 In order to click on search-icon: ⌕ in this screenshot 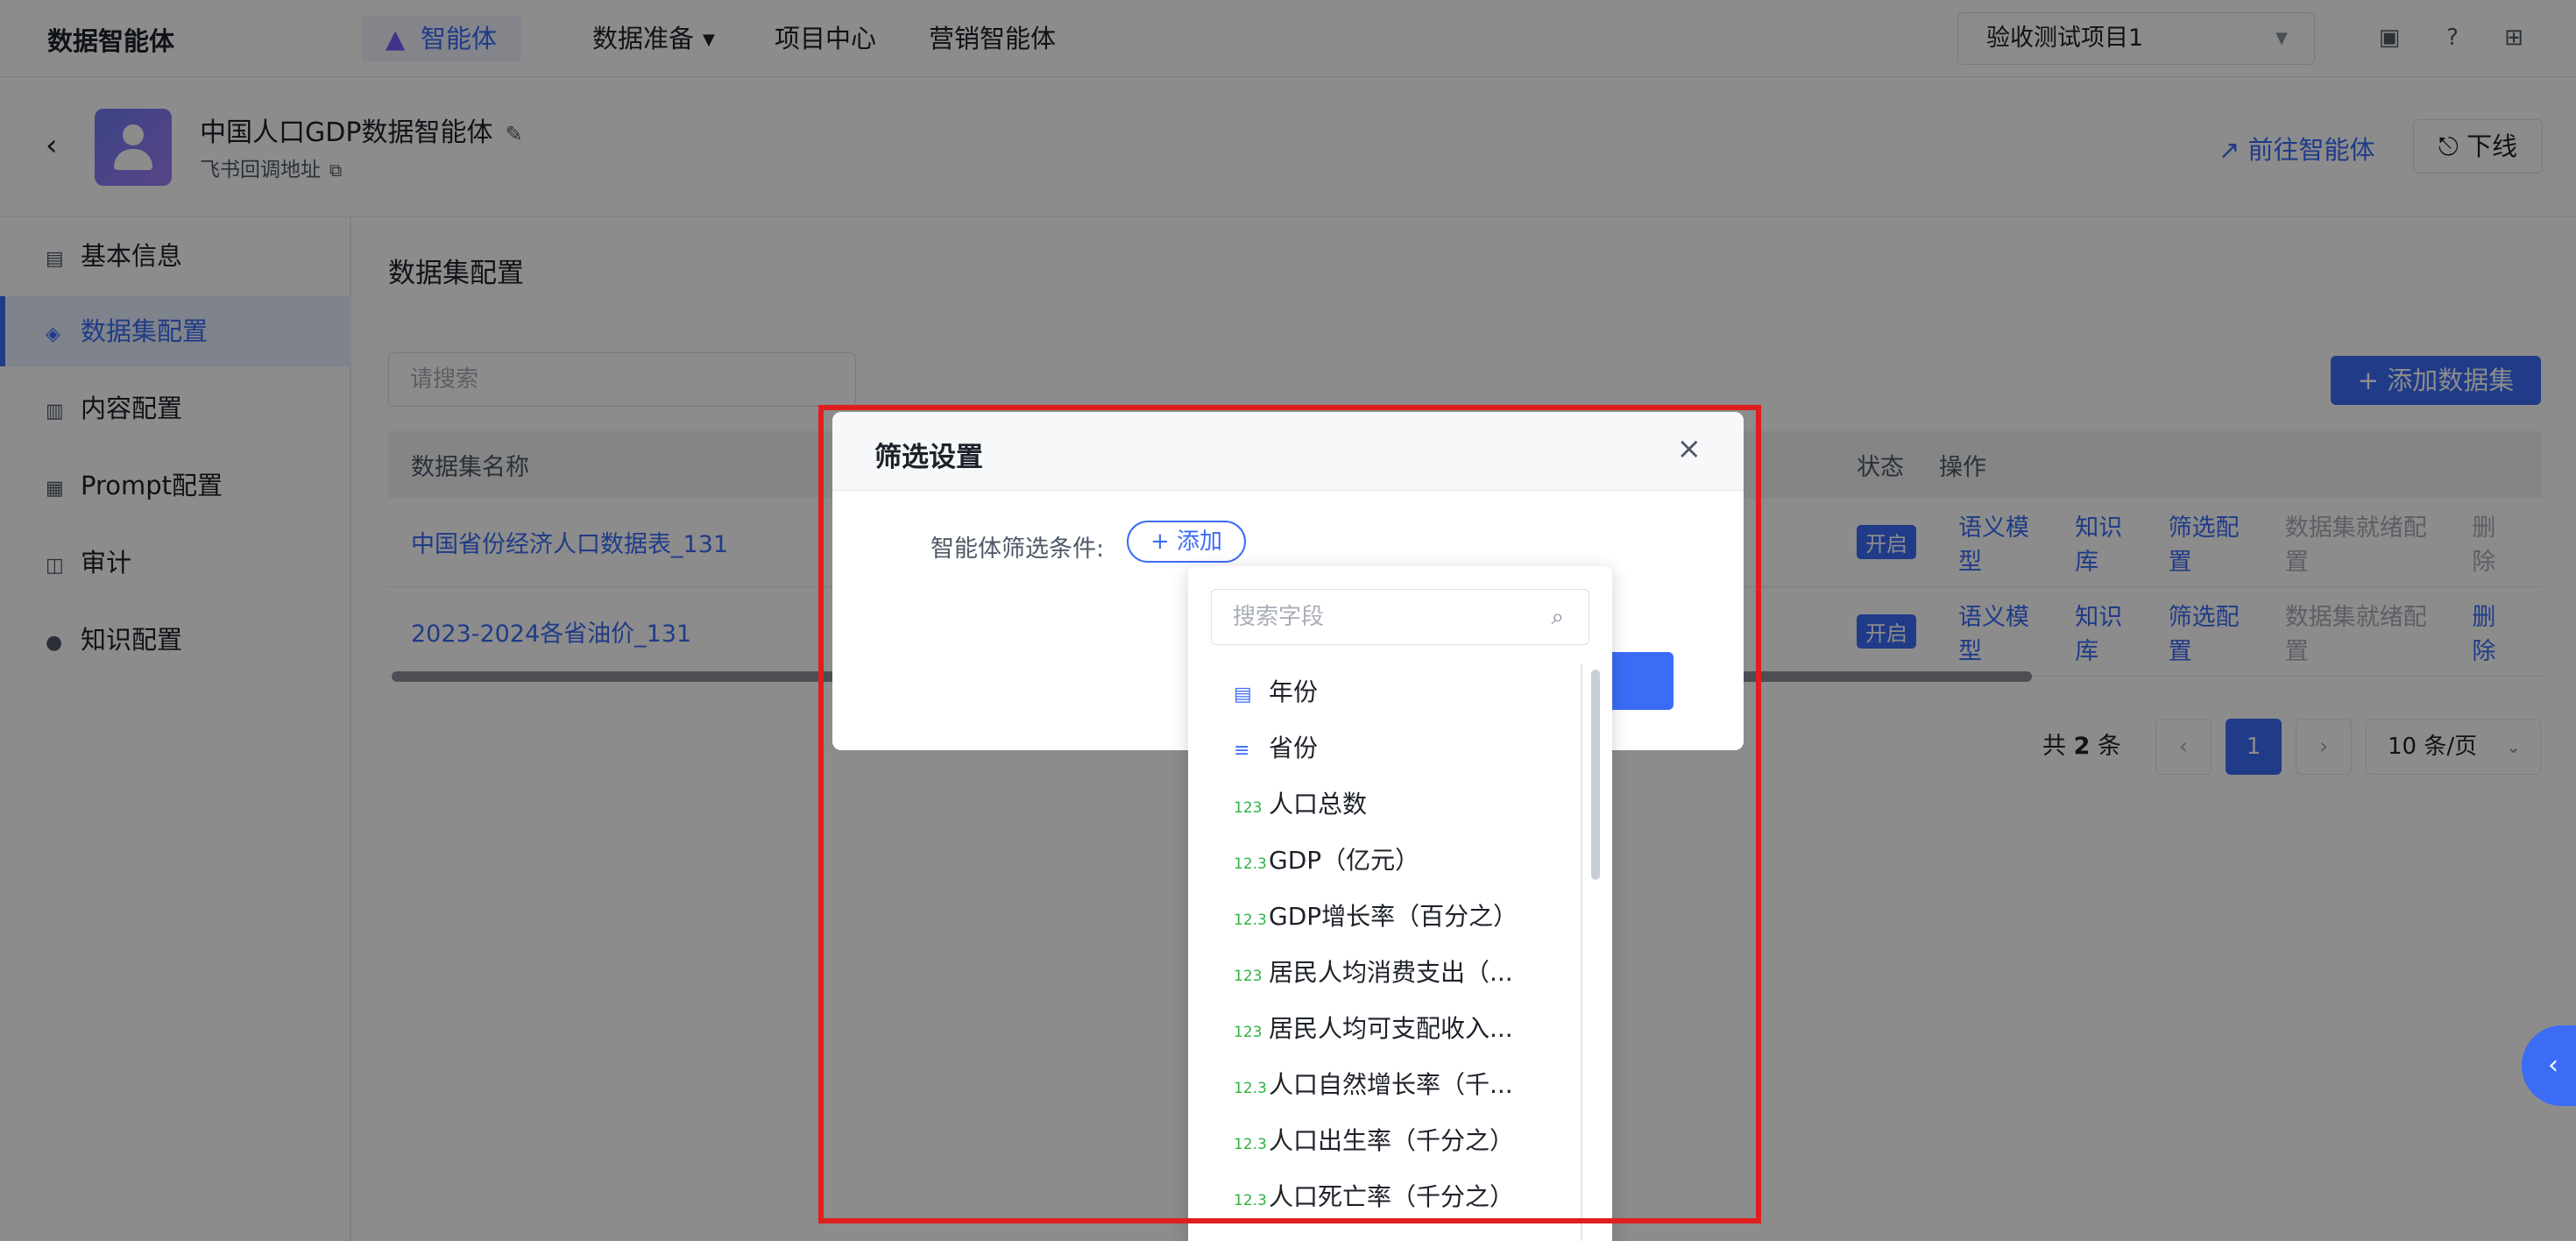, I will do `click(1557, 617)`.